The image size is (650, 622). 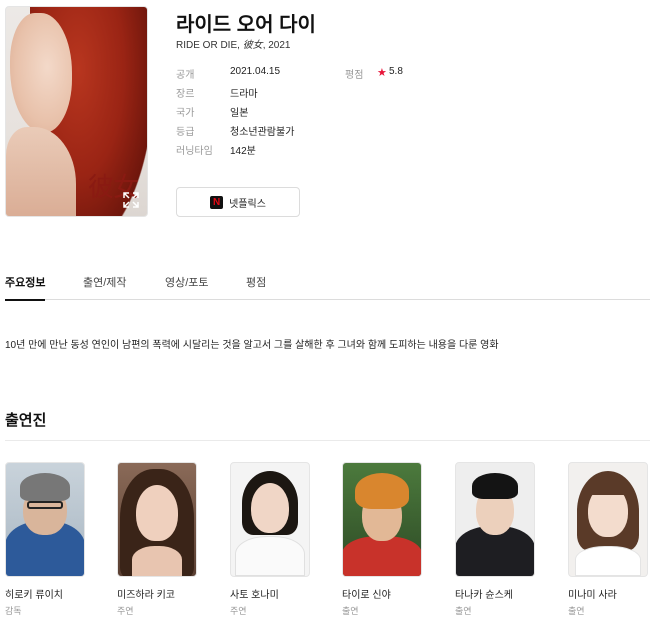 I want to click on netflix-icon: N, so click(x=217, y=202).